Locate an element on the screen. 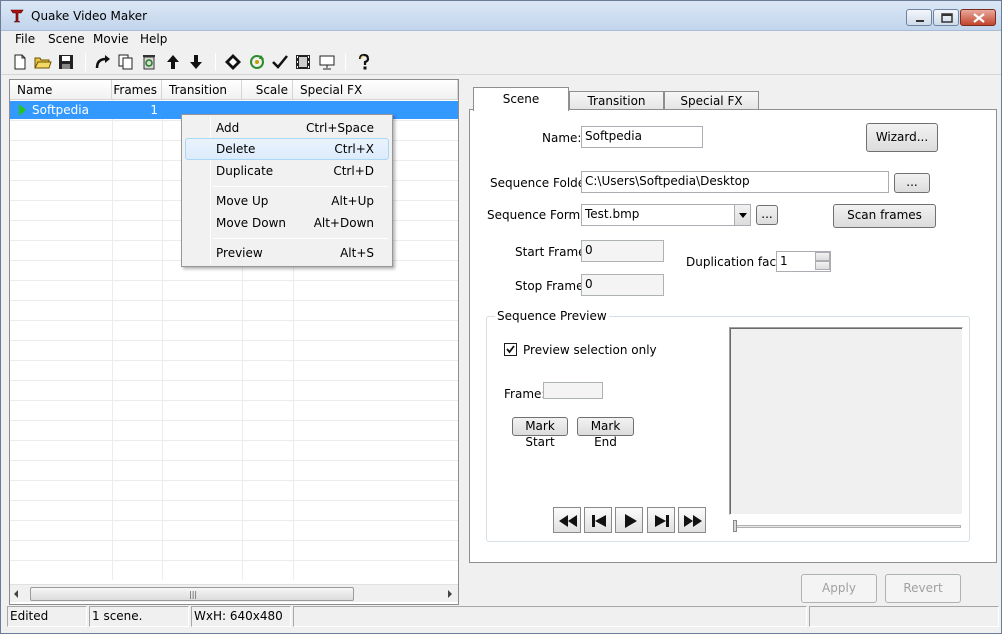  check-icon is located at coordinates (280, 62).